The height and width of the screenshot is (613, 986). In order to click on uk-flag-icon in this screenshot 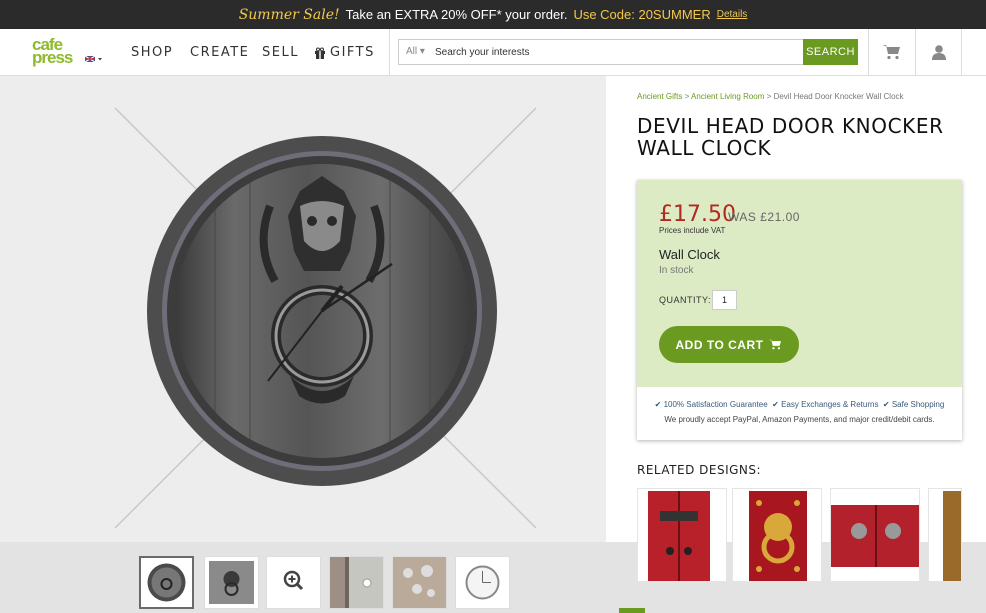, I will do `click(93, 60)`.